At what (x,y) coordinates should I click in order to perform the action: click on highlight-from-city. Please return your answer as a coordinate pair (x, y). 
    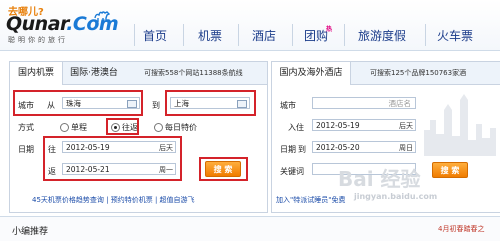
    Looking at the image, I should click on (78, 103).